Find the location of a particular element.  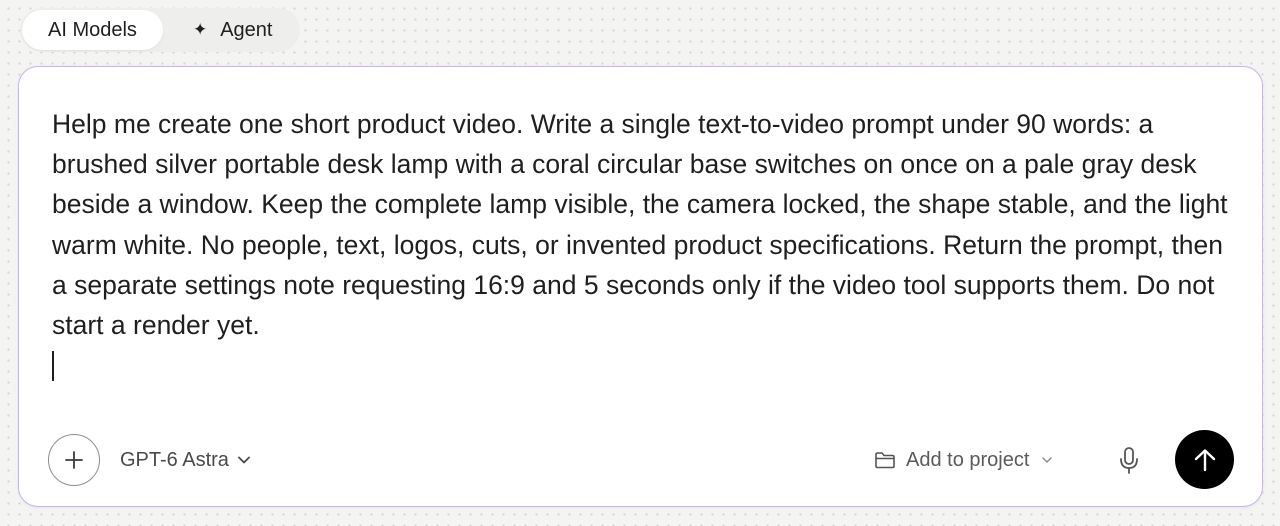

model-selector: GPT-6 Astra is located at coordinates (185, 460).